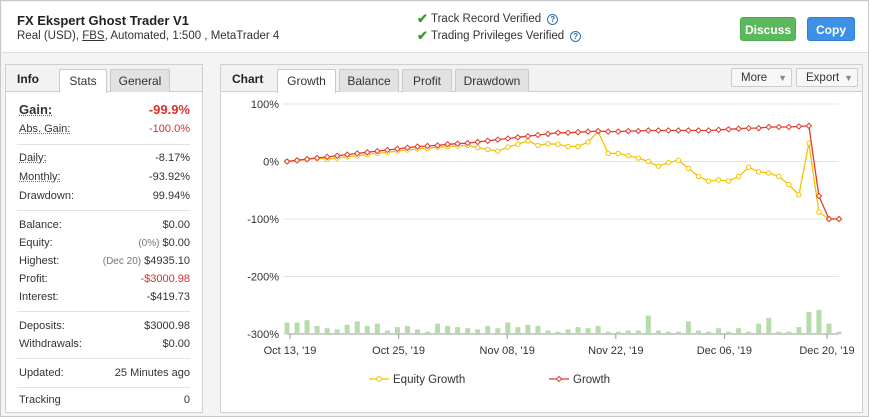 This screenshot has width=869, height=417. I want to click on stat-balance: Balance: $0.00, so click(103, 227).